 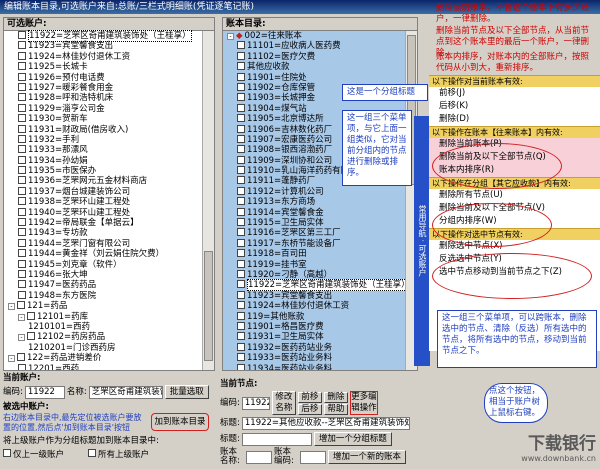 I want to click on book-account-row: 11917=东桥节能设备厂, so click(x=315, y=243).